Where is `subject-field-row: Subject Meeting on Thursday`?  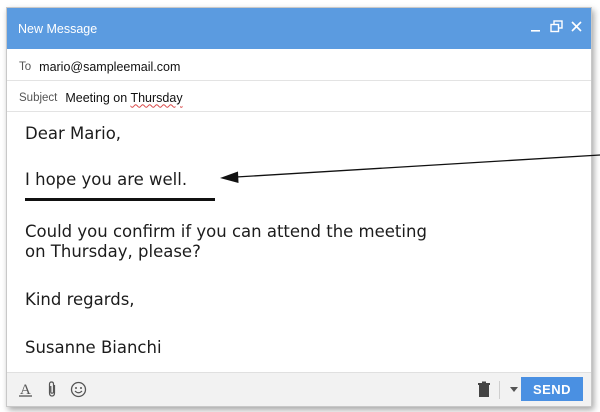
subject-field-row: Subject Meeting on Thursday is located at coordinates (299, 98).